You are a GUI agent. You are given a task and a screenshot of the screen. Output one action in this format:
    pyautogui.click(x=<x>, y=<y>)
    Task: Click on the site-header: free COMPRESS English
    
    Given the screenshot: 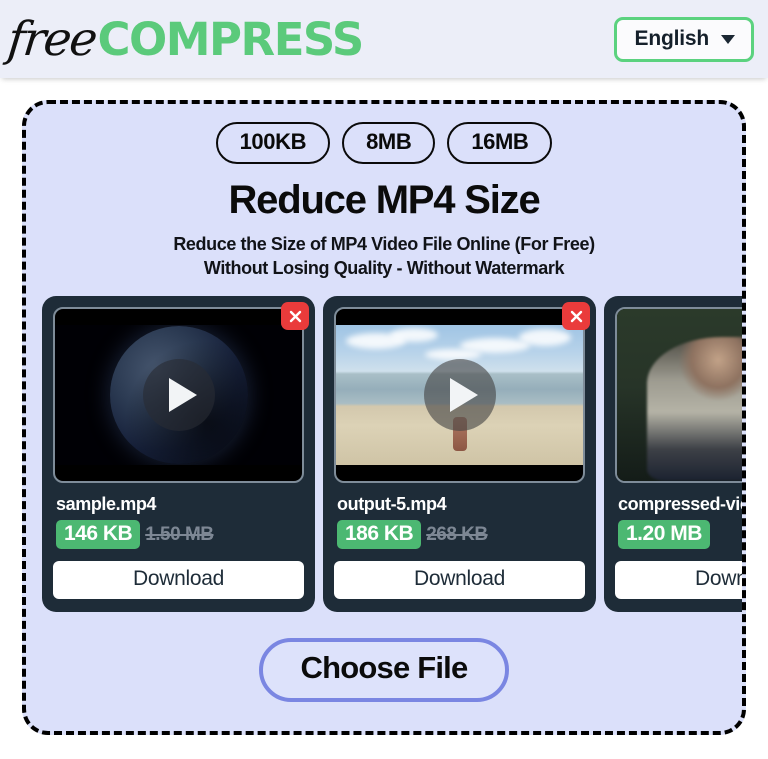 What is the action you would take?
    pyautogui.click(x=384, y=39)
    